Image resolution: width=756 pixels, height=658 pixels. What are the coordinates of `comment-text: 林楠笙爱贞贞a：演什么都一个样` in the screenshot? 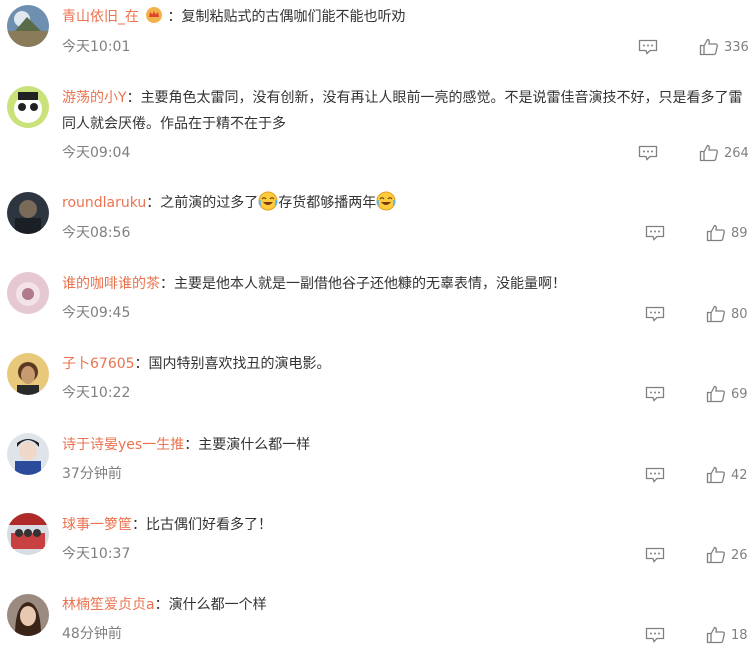 It's located at (164, 605).